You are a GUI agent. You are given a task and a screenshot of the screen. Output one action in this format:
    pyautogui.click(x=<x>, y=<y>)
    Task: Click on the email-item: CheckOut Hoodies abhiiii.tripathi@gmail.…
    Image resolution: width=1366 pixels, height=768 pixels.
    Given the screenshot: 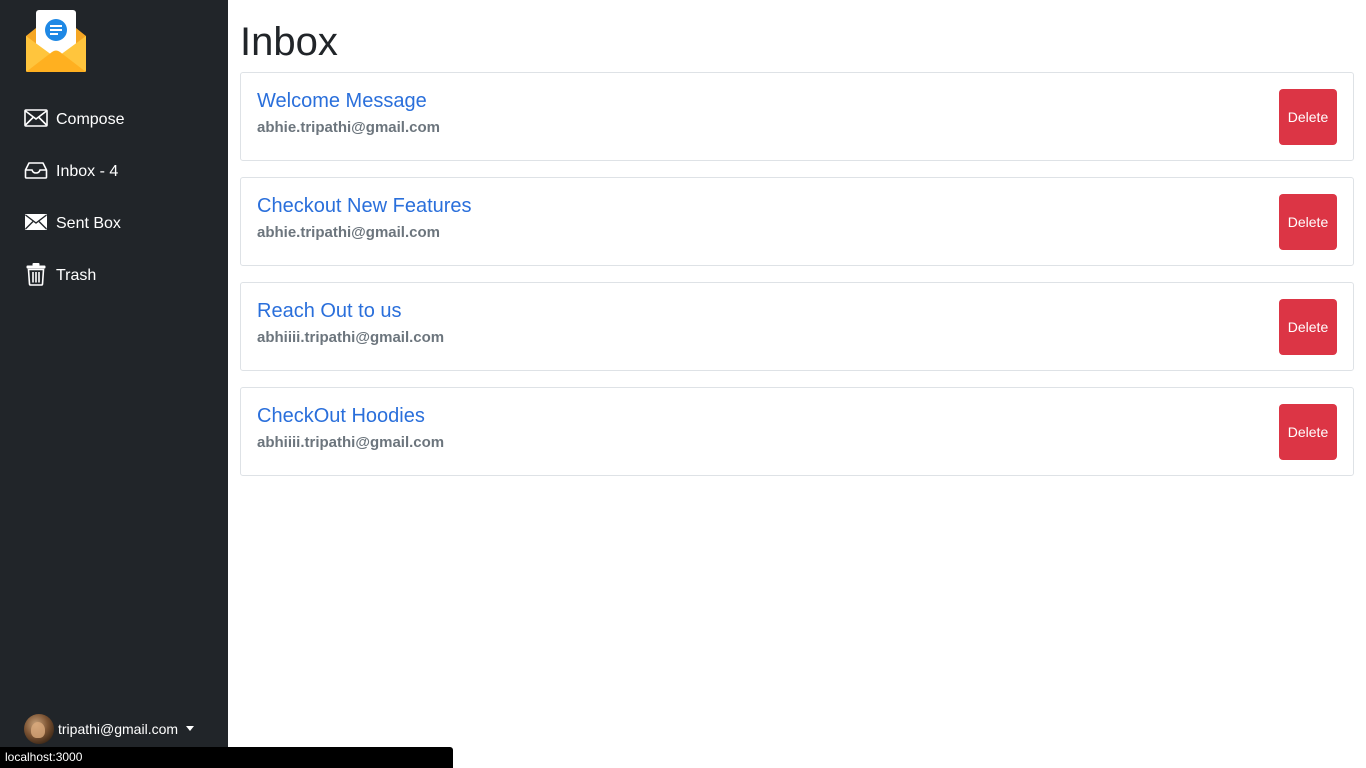 What is the action you would take?
    pyautogui.click(x=797, y=431)
    